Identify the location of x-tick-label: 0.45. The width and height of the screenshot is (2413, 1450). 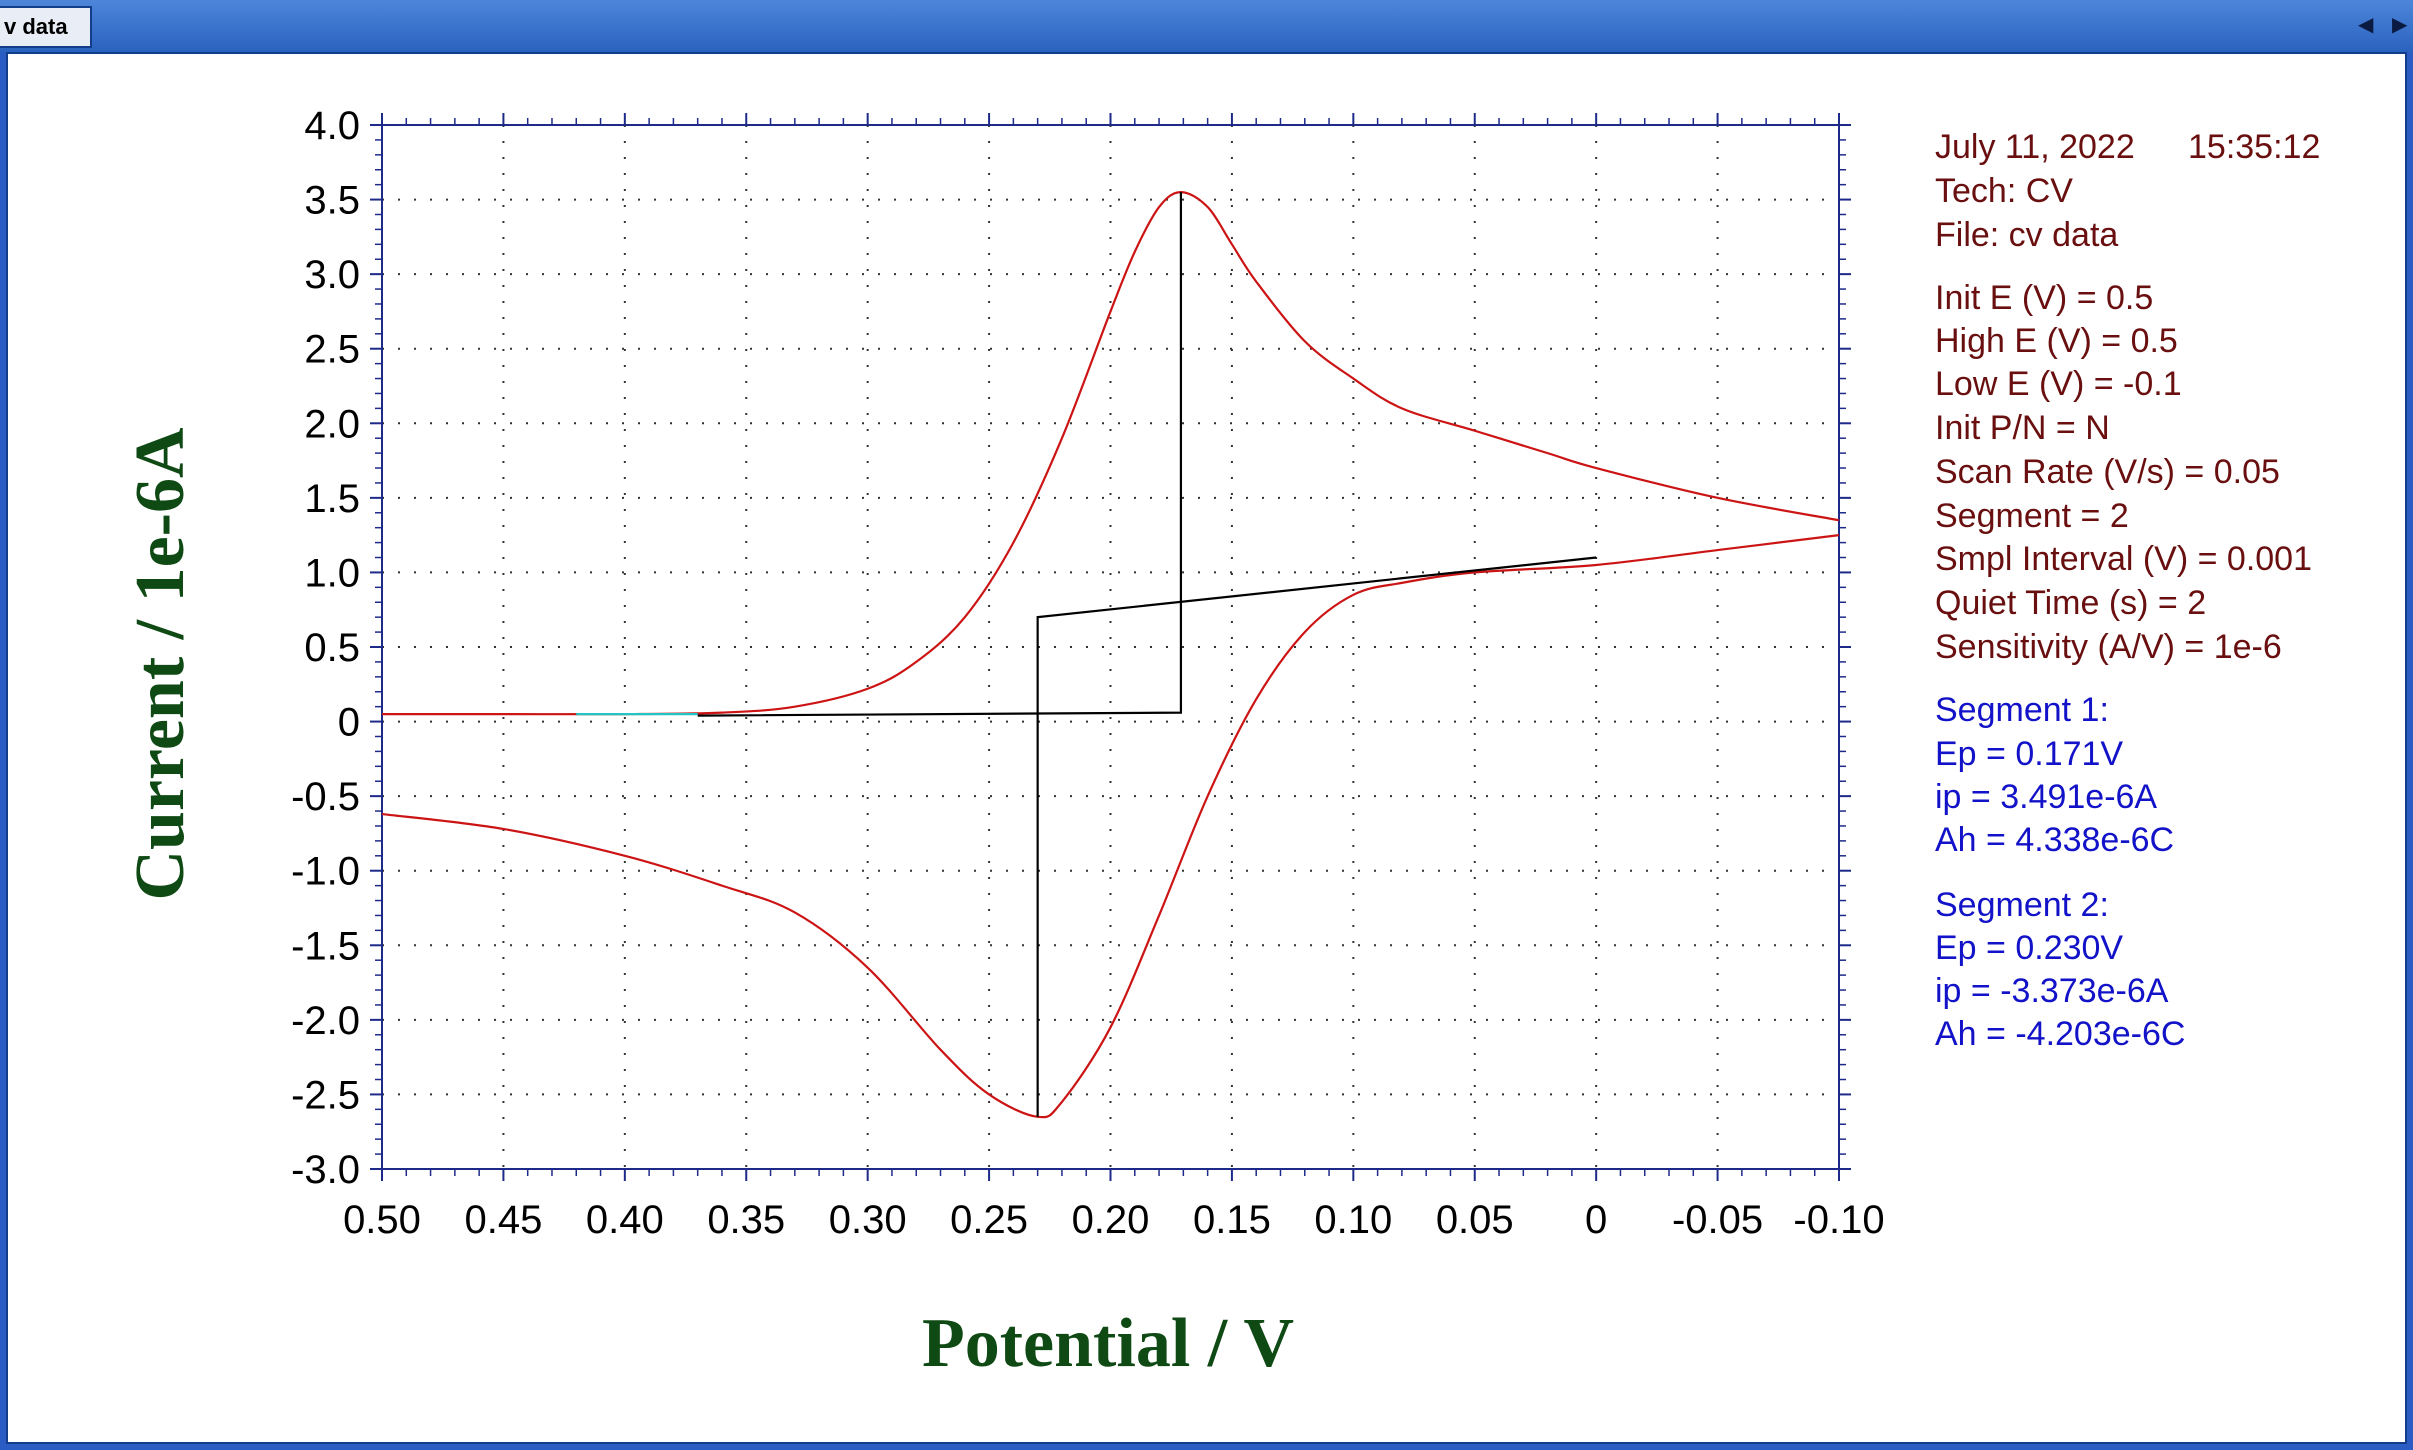
(503, 1220).